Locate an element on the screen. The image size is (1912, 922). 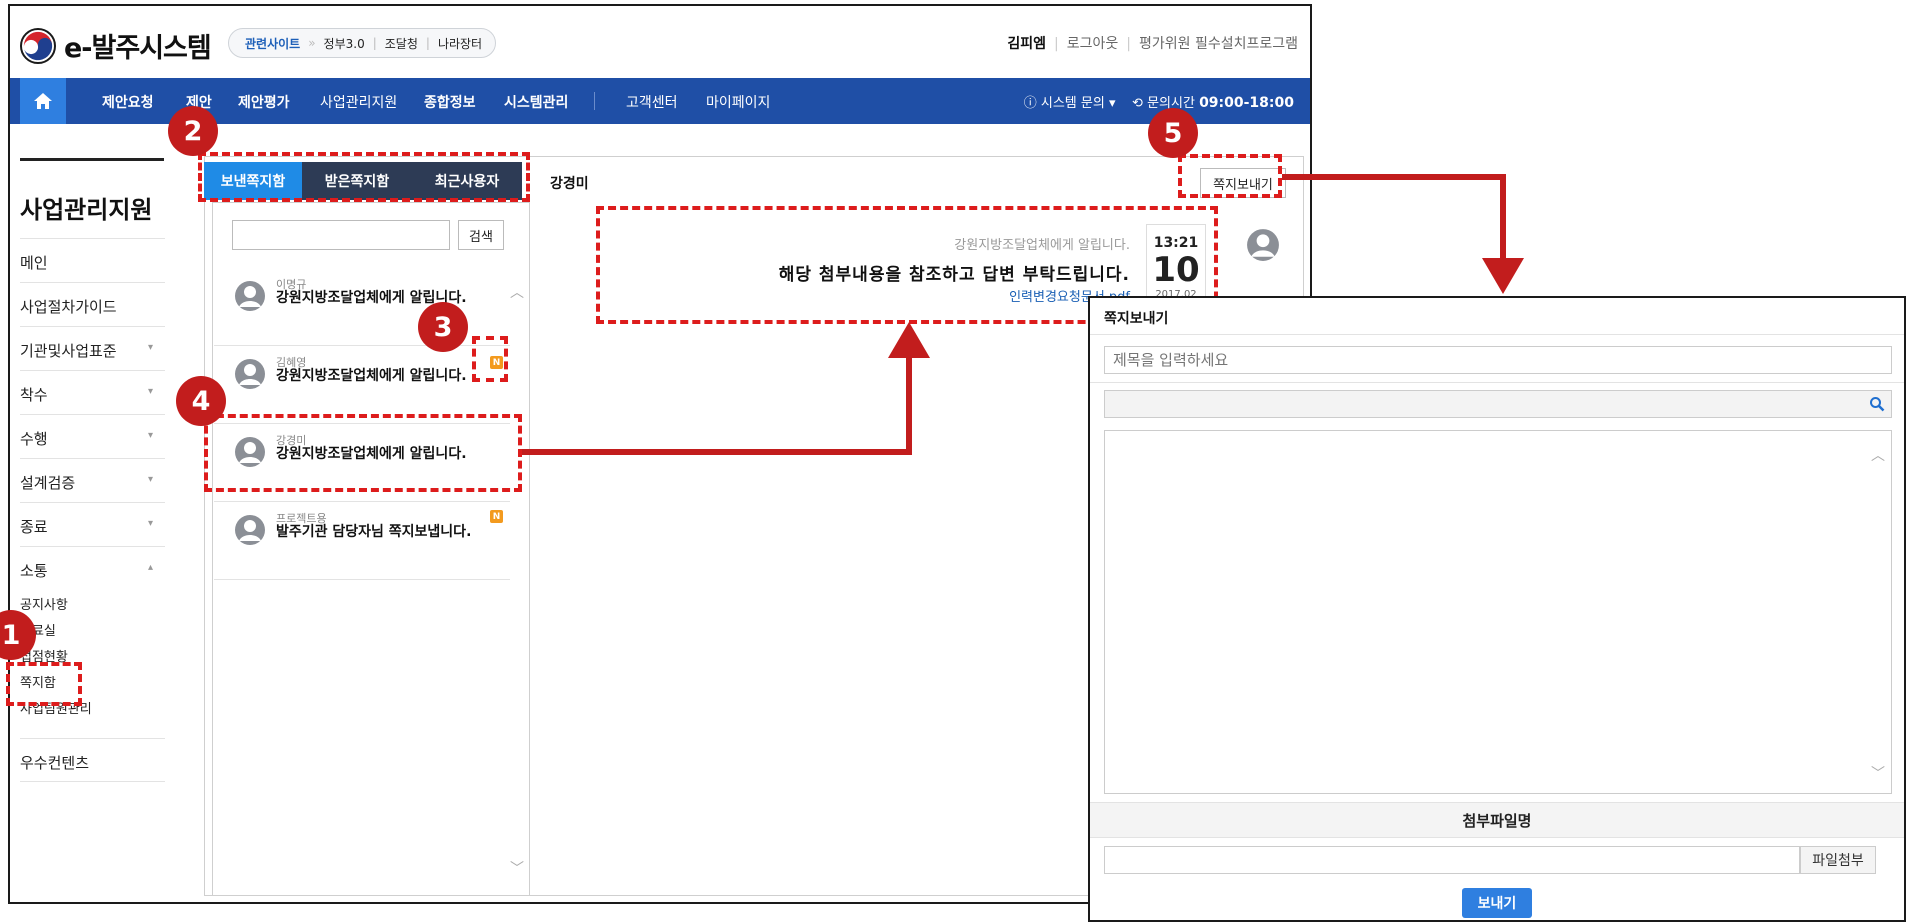
logo-text: e-발주시스템 is located at coordinates (138, 45).